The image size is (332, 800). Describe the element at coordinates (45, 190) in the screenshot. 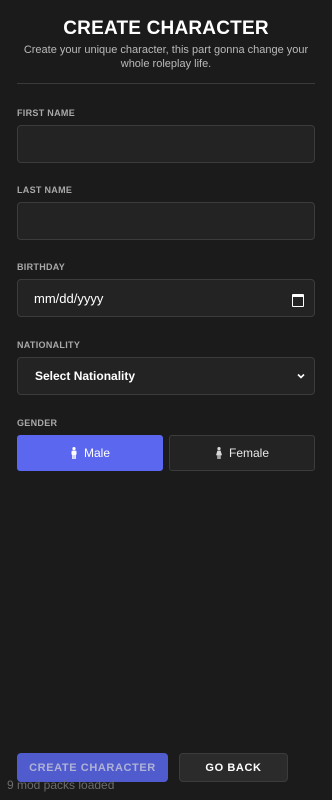

I see `last-name-label: LAST NAME` at that location.